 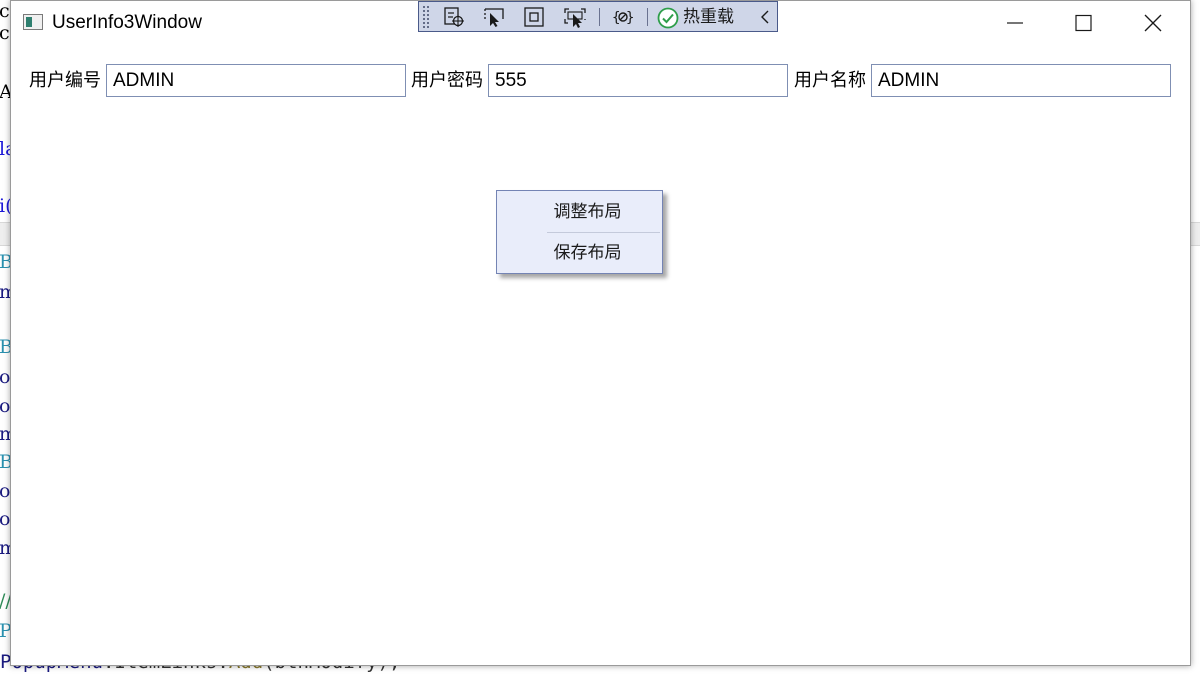 I want to click on layout-adorner-button, so click(x=533, y=17).